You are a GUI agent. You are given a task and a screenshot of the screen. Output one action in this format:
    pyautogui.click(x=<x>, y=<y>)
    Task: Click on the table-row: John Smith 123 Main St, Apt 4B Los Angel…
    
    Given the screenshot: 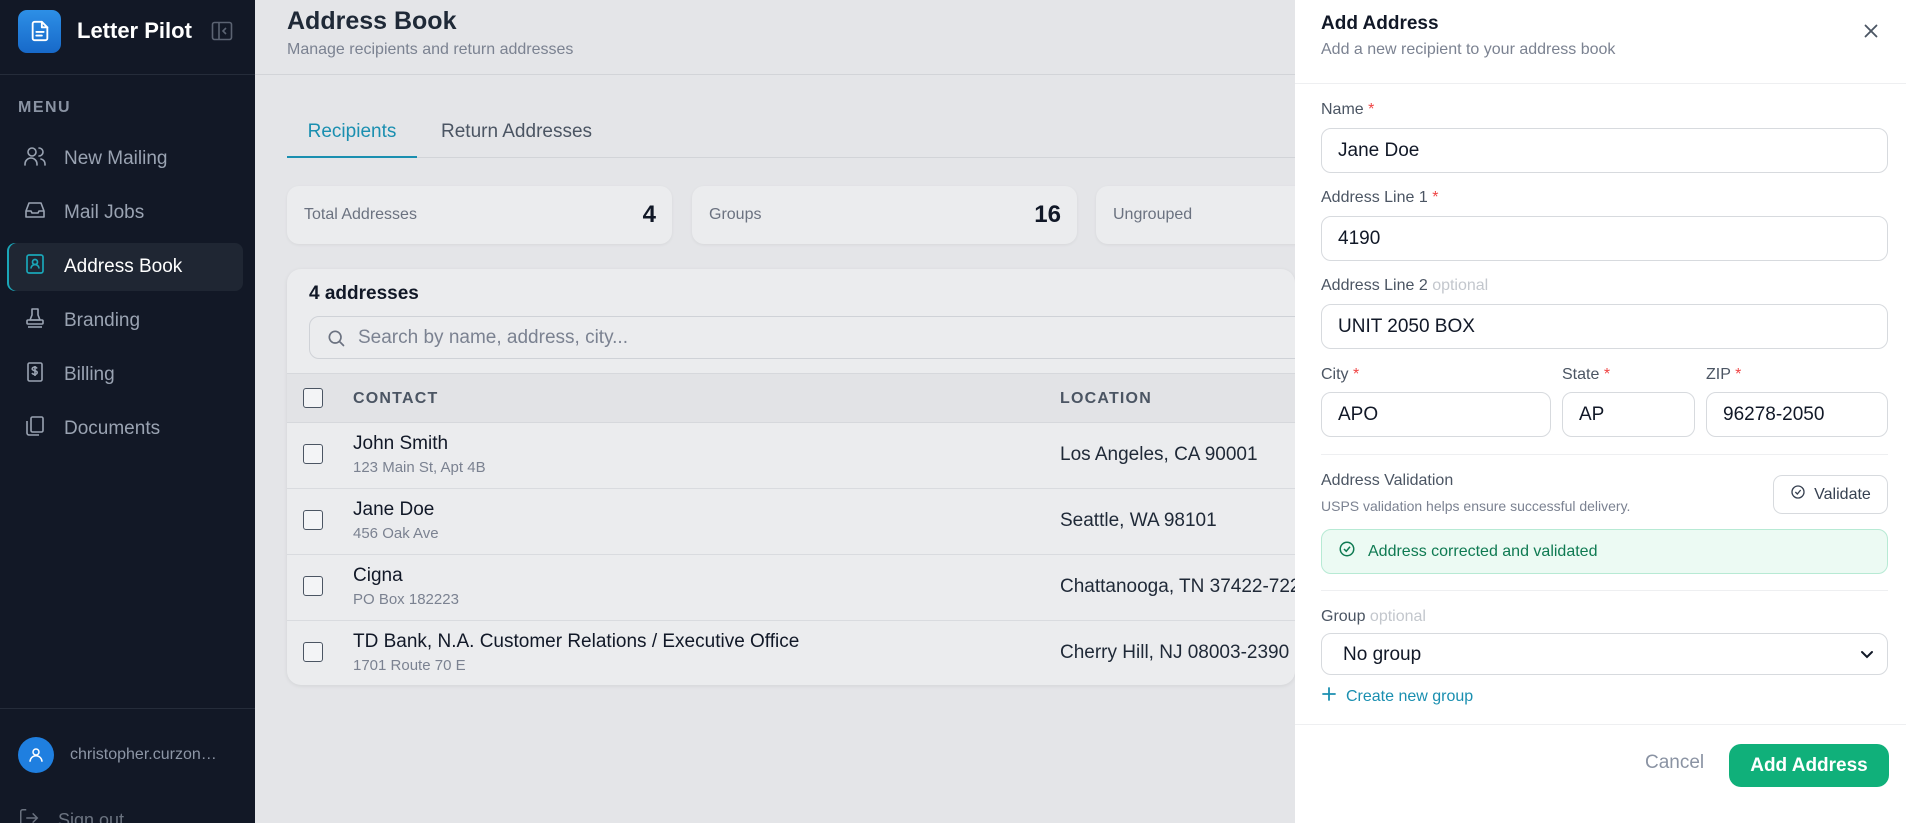 What is the action you would take?
    pyautogui.click(x=791, y=456)
    